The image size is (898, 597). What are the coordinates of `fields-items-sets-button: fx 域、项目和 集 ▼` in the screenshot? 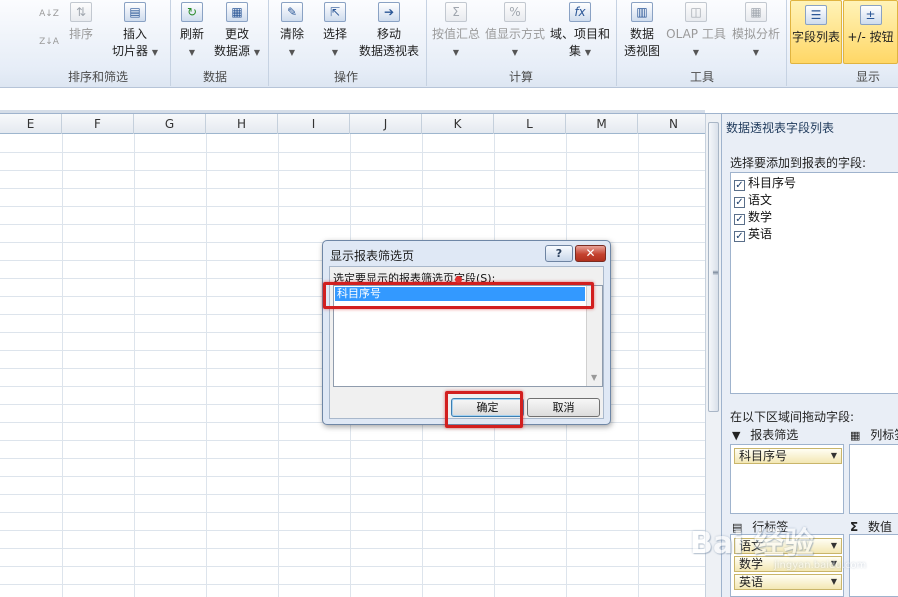 It's located at (580, 31).